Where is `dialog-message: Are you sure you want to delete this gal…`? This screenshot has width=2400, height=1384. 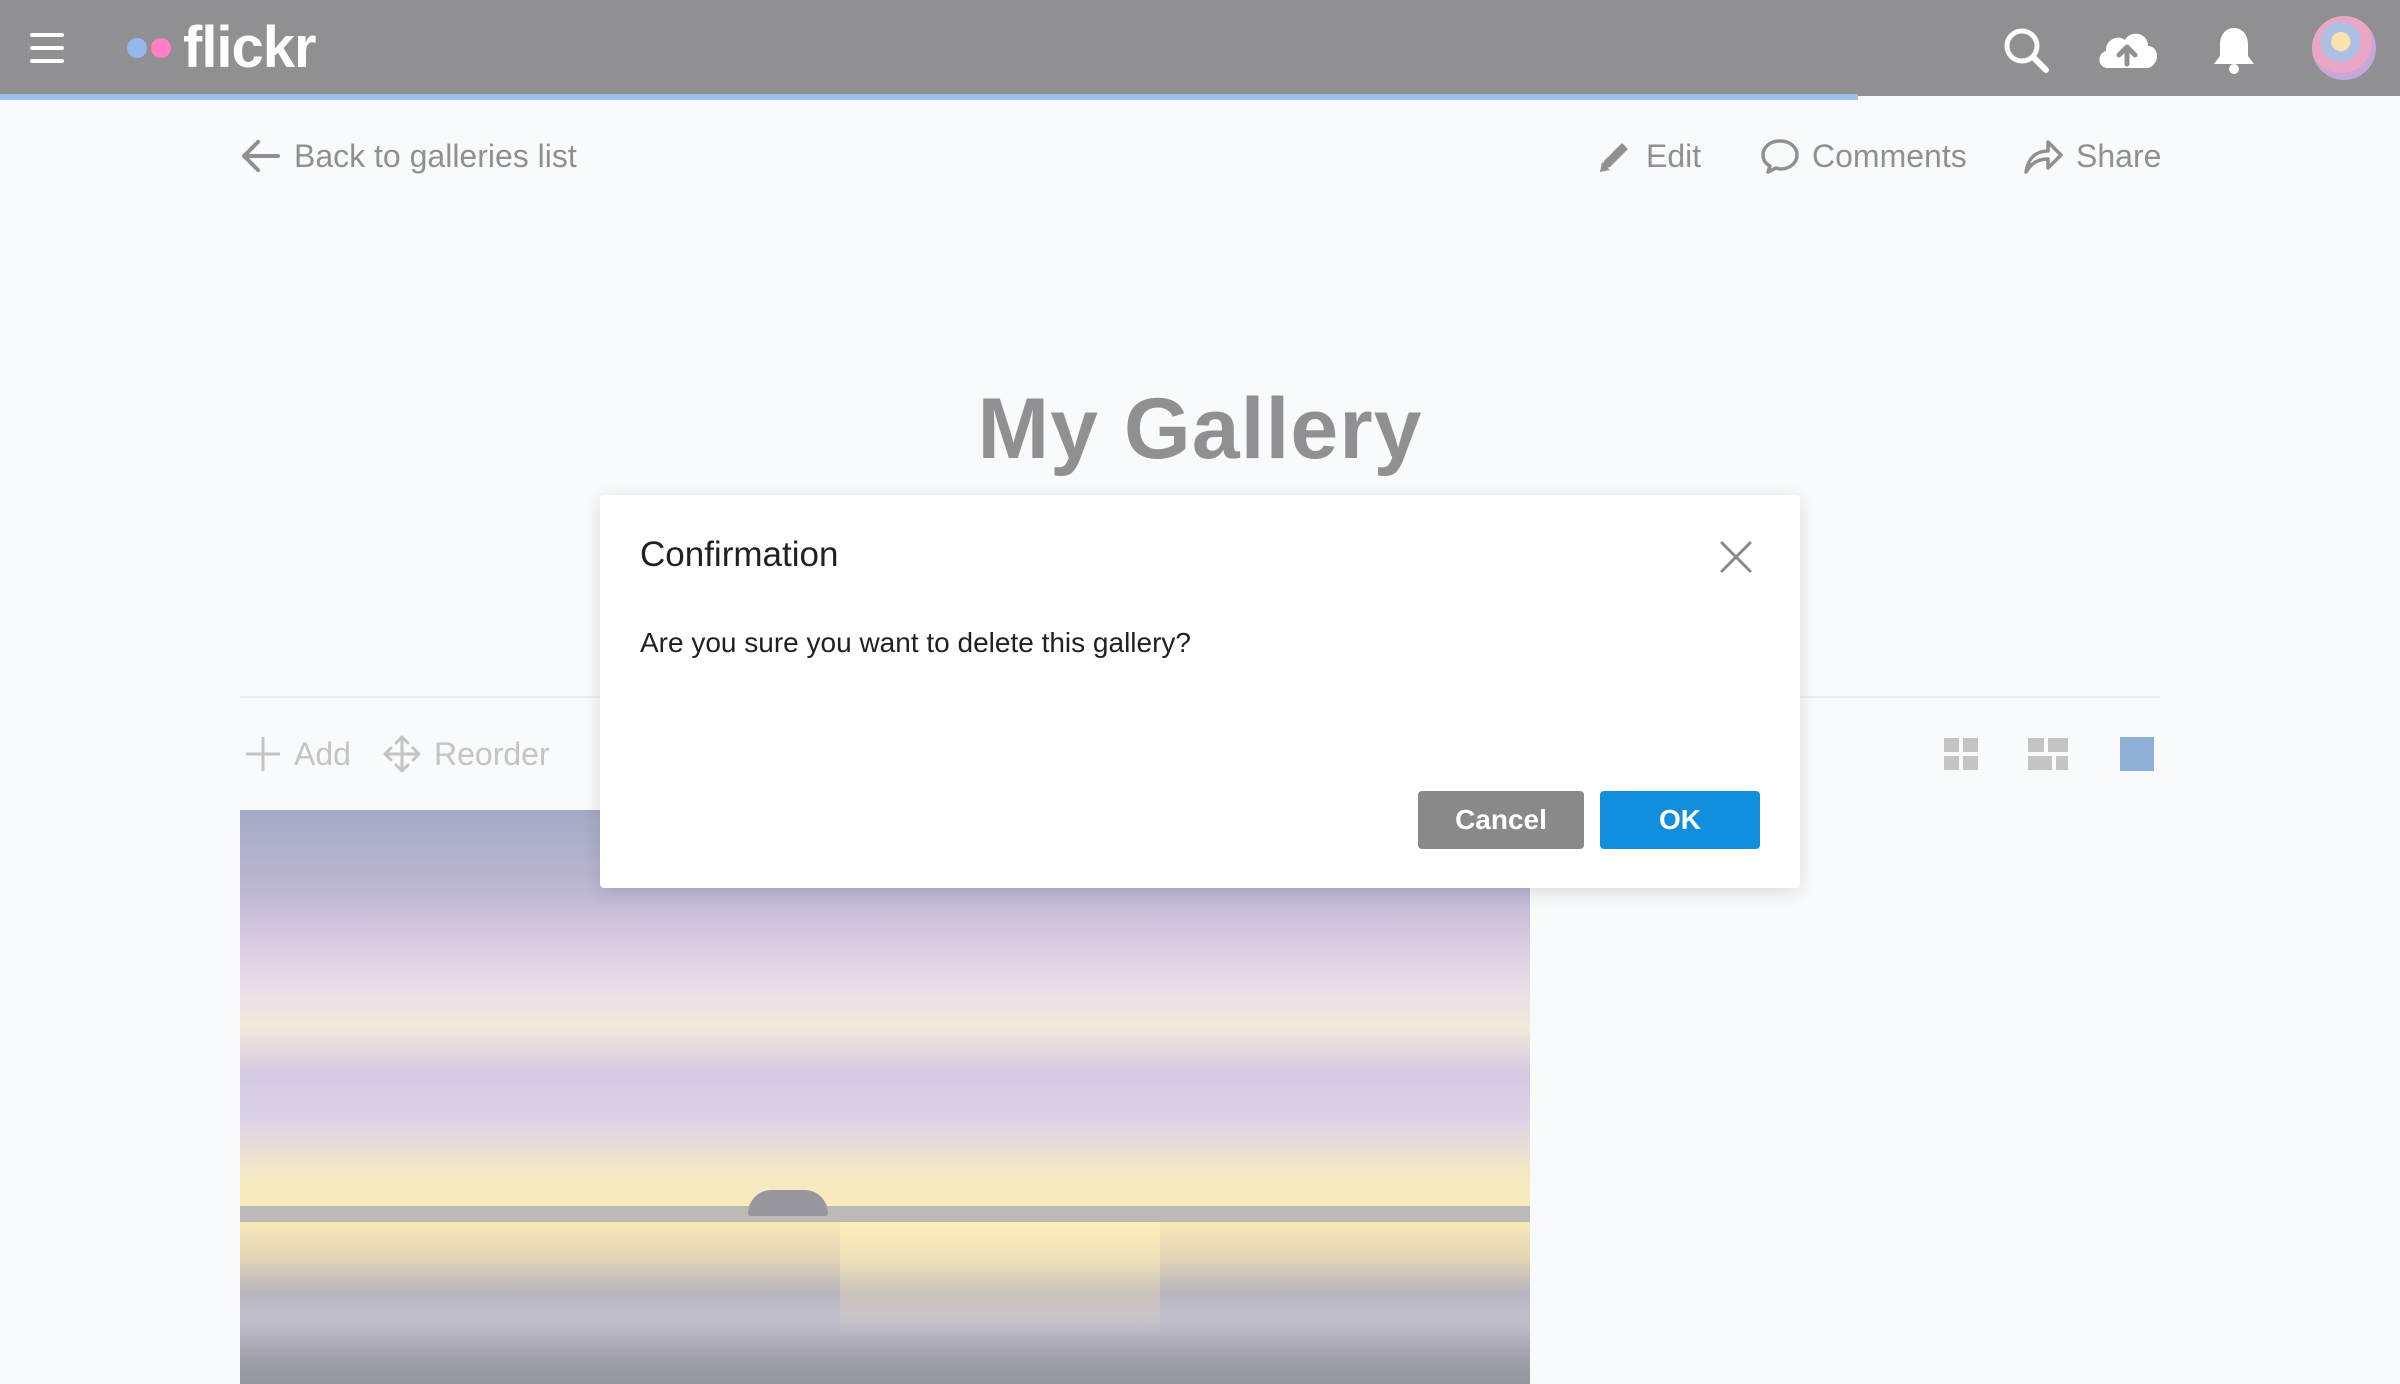
dialog-message: Are you sure you want to delete this gal… is located at coordinates (915, 642).